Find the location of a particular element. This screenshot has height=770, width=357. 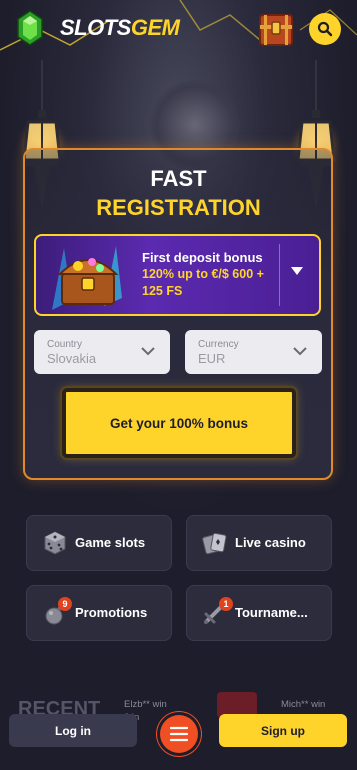

country-select: Country Slovakia is located at coordinates (102, 352).